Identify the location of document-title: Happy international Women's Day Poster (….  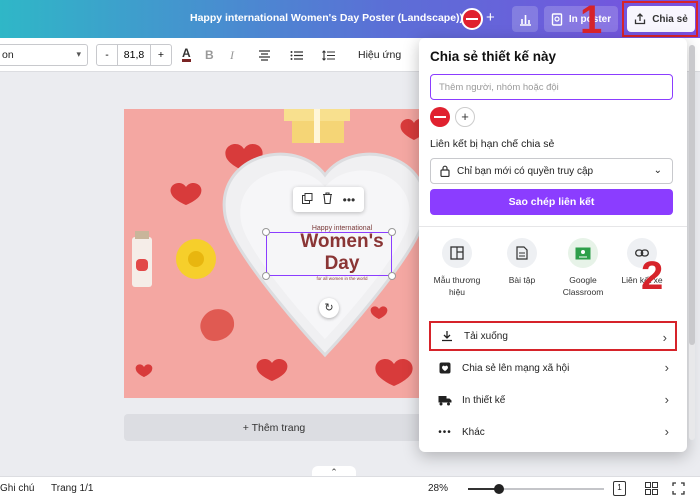
(326, 18).